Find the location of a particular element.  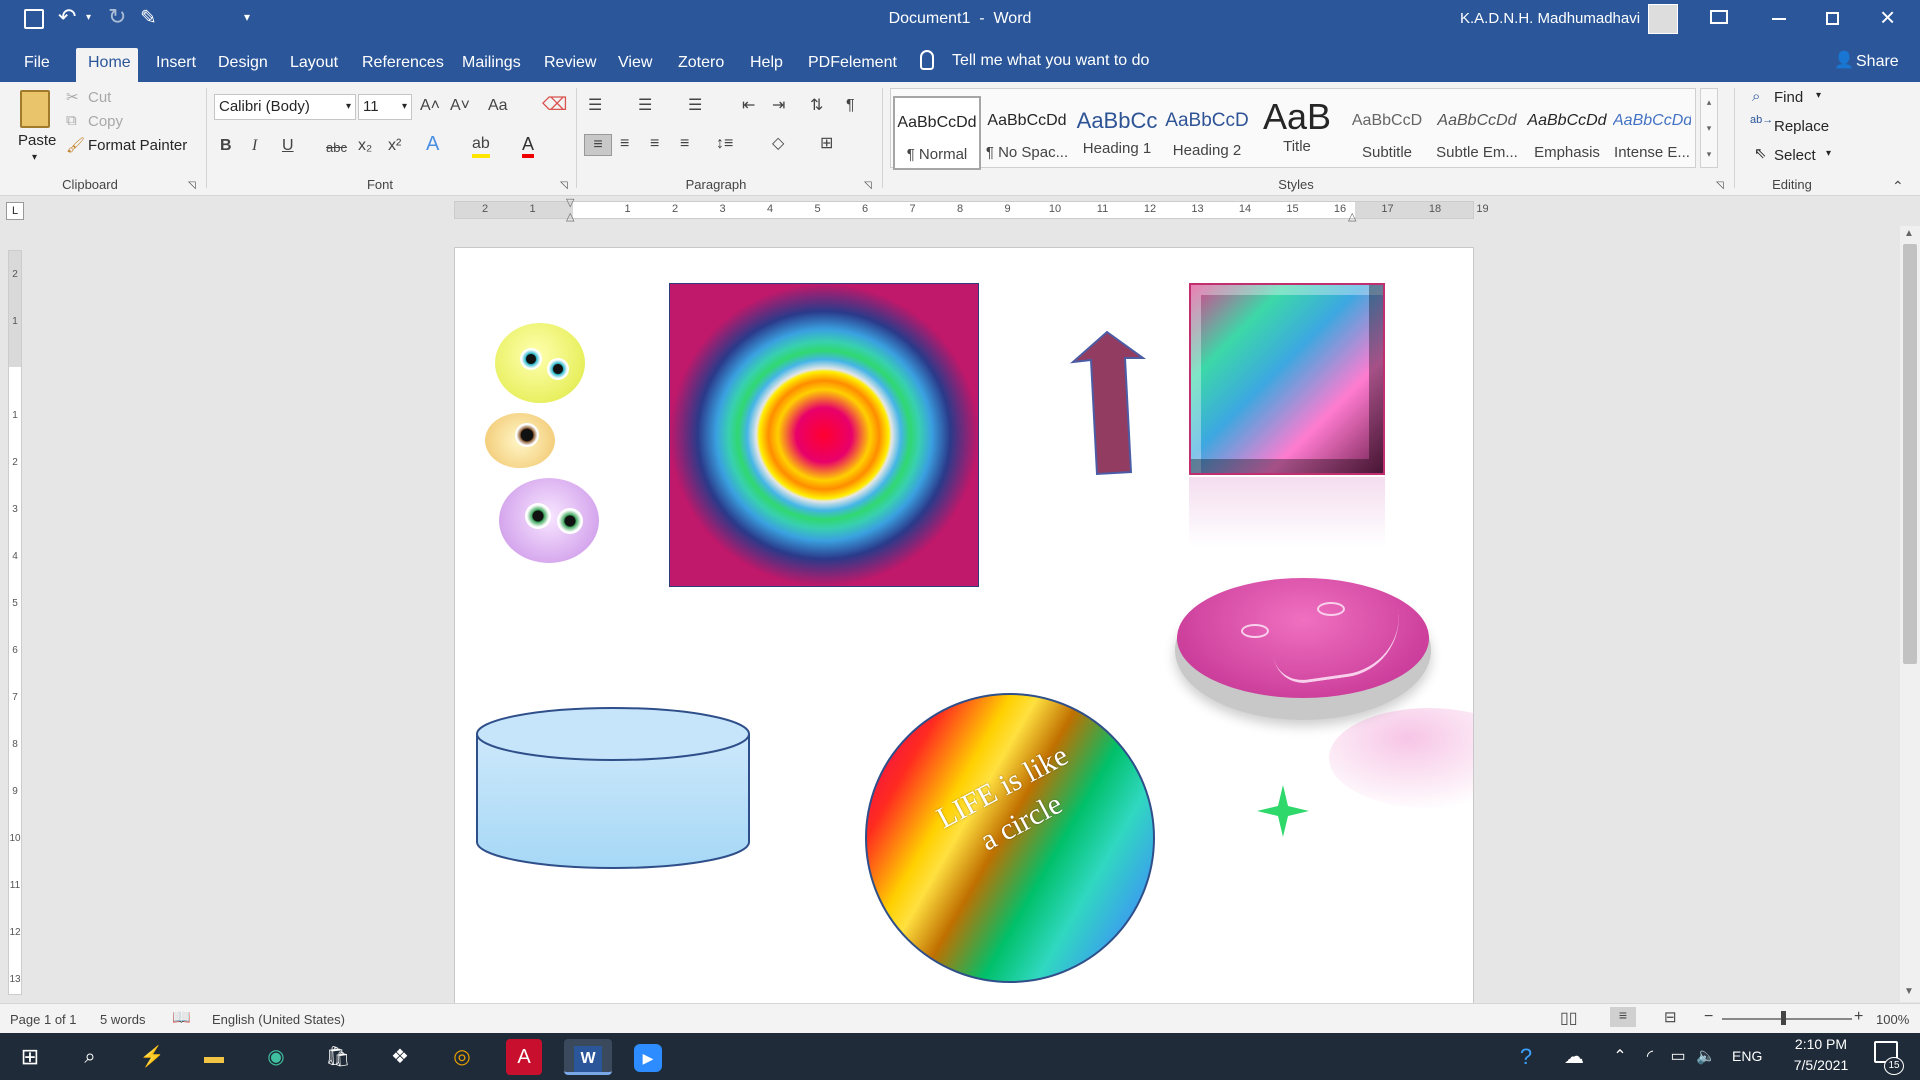

paragraph-launcher-icon: ◹ is located at coordinates (868, 186).